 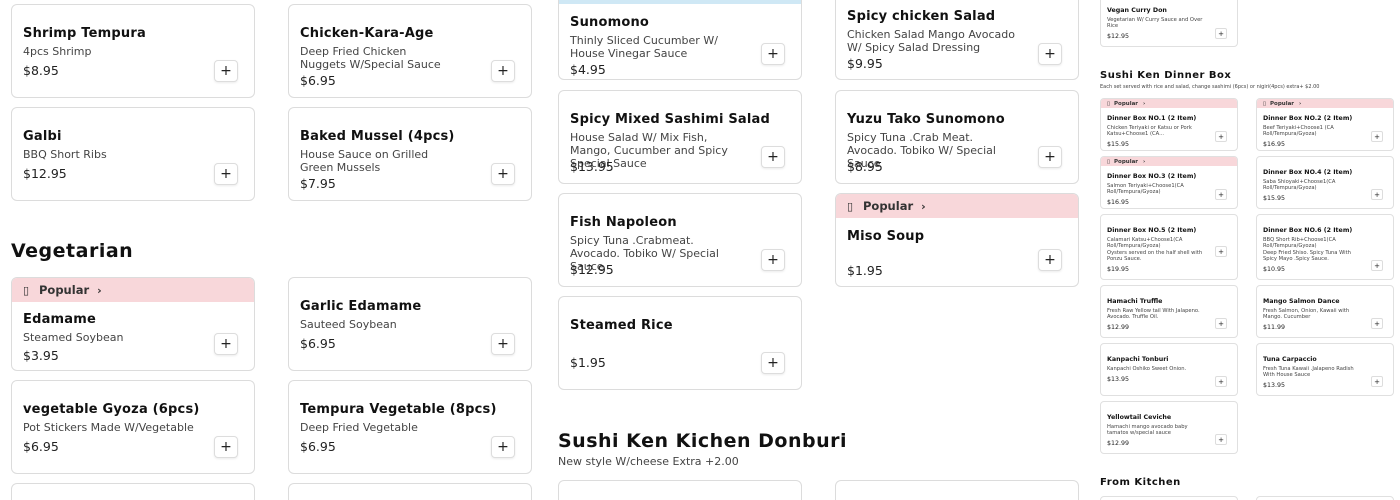 I want to click on popular-badge: ▯ Popular ›, so click(x=957, y=206).